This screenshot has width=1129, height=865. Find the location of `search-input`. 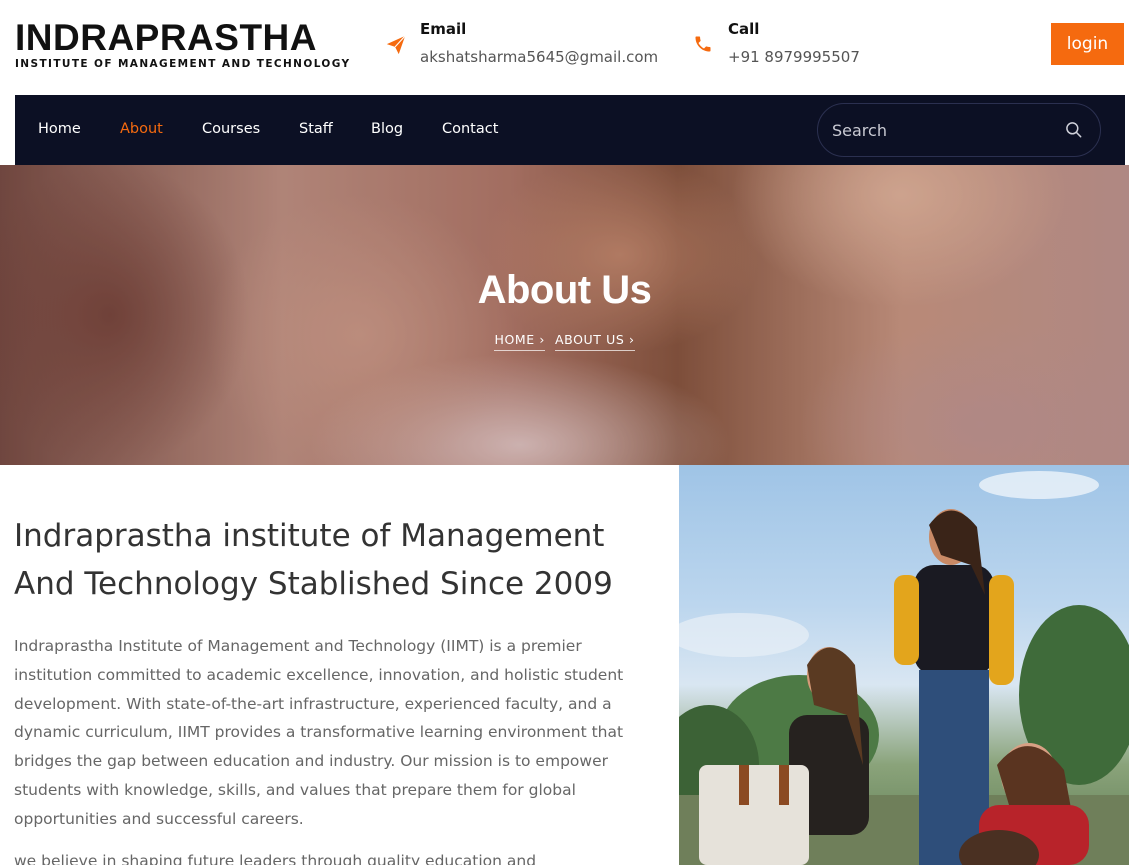

search-input is located at coordinates (942, 130).